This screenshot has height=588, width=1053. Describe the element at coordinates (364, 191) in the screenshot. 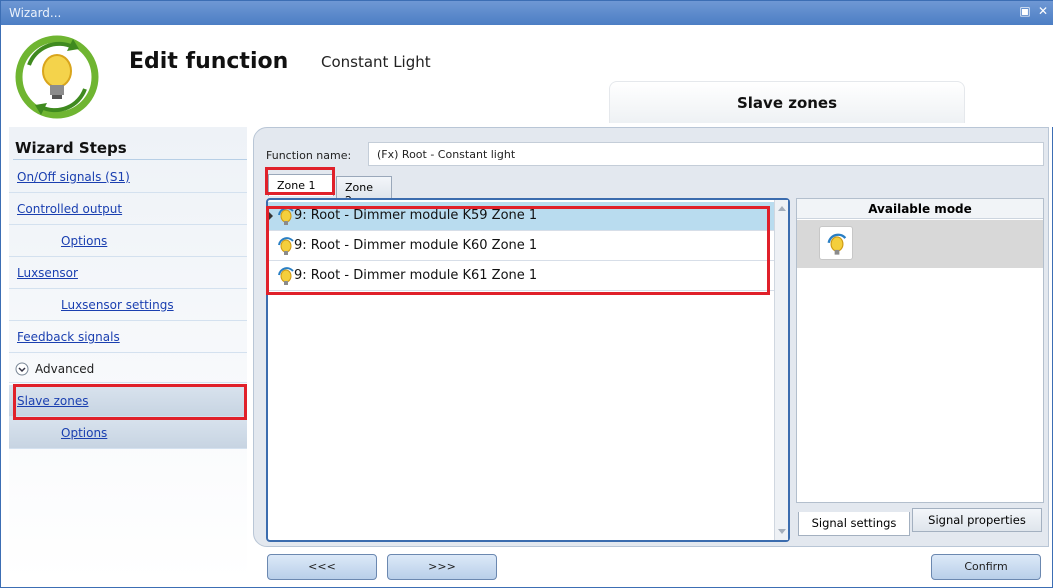

I see `tab-zone-2: Zone 2` at that location.